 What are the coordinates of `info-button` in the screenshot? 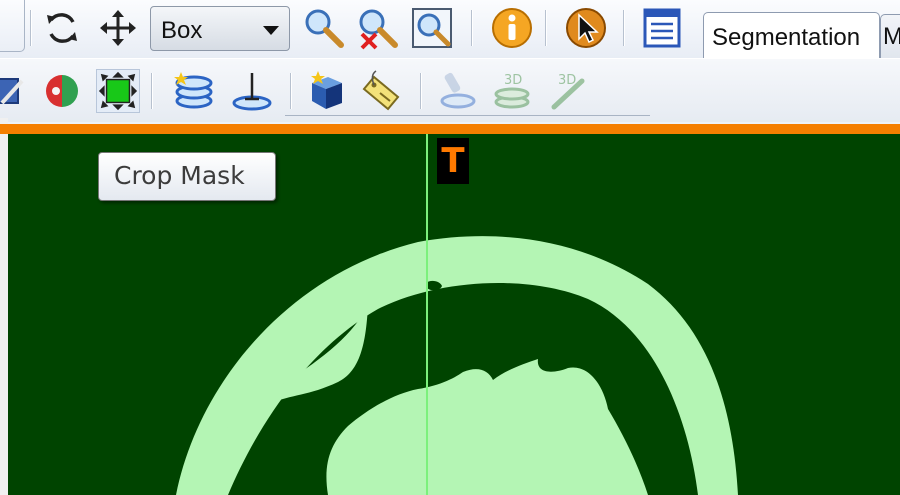 It's located at (512, 28).